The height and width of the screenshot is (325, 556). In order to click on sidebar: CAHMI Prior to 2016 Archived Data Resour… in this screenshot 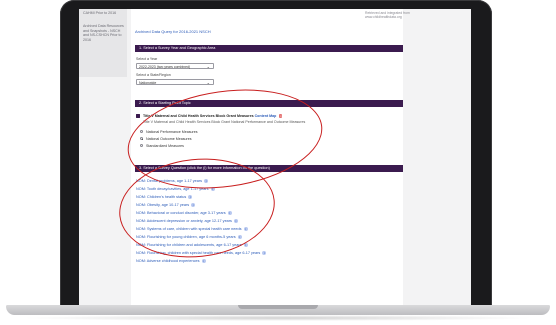, I will do `click(103, 43)`.